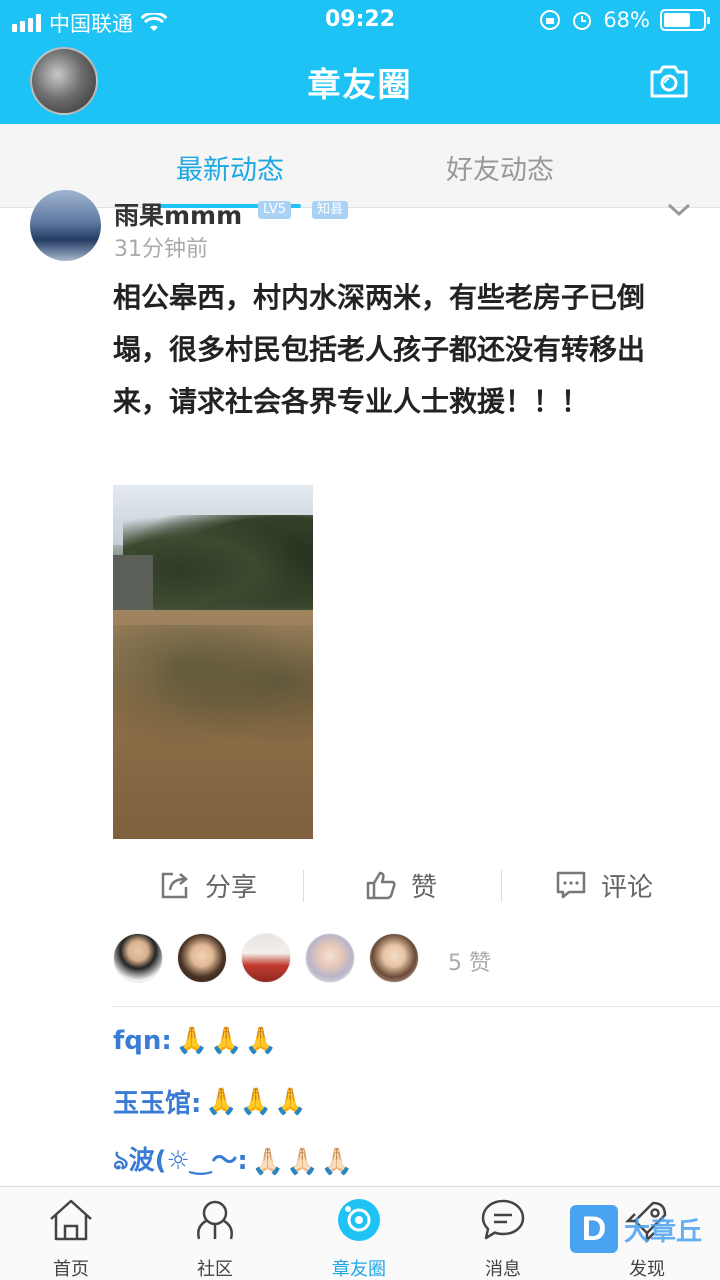 This screenshot has width=720, height=1280. What do you see at coordinates (360, 62) in the screenshot?
I see `app-header: 中国联通 09:22 68% 章友圈` at bounding box center [360, 62].